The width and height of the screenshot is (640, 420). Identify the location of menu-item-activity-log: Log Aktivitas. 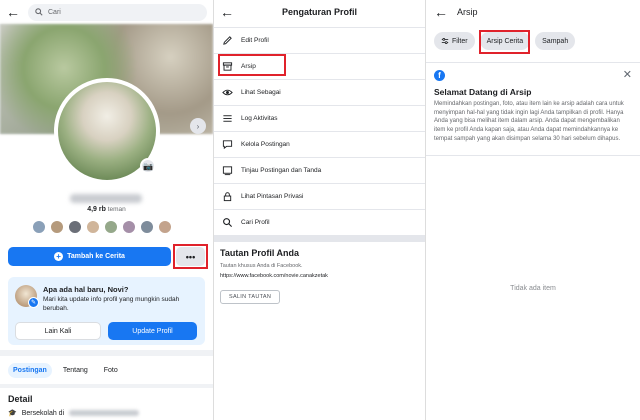
(319, 119).